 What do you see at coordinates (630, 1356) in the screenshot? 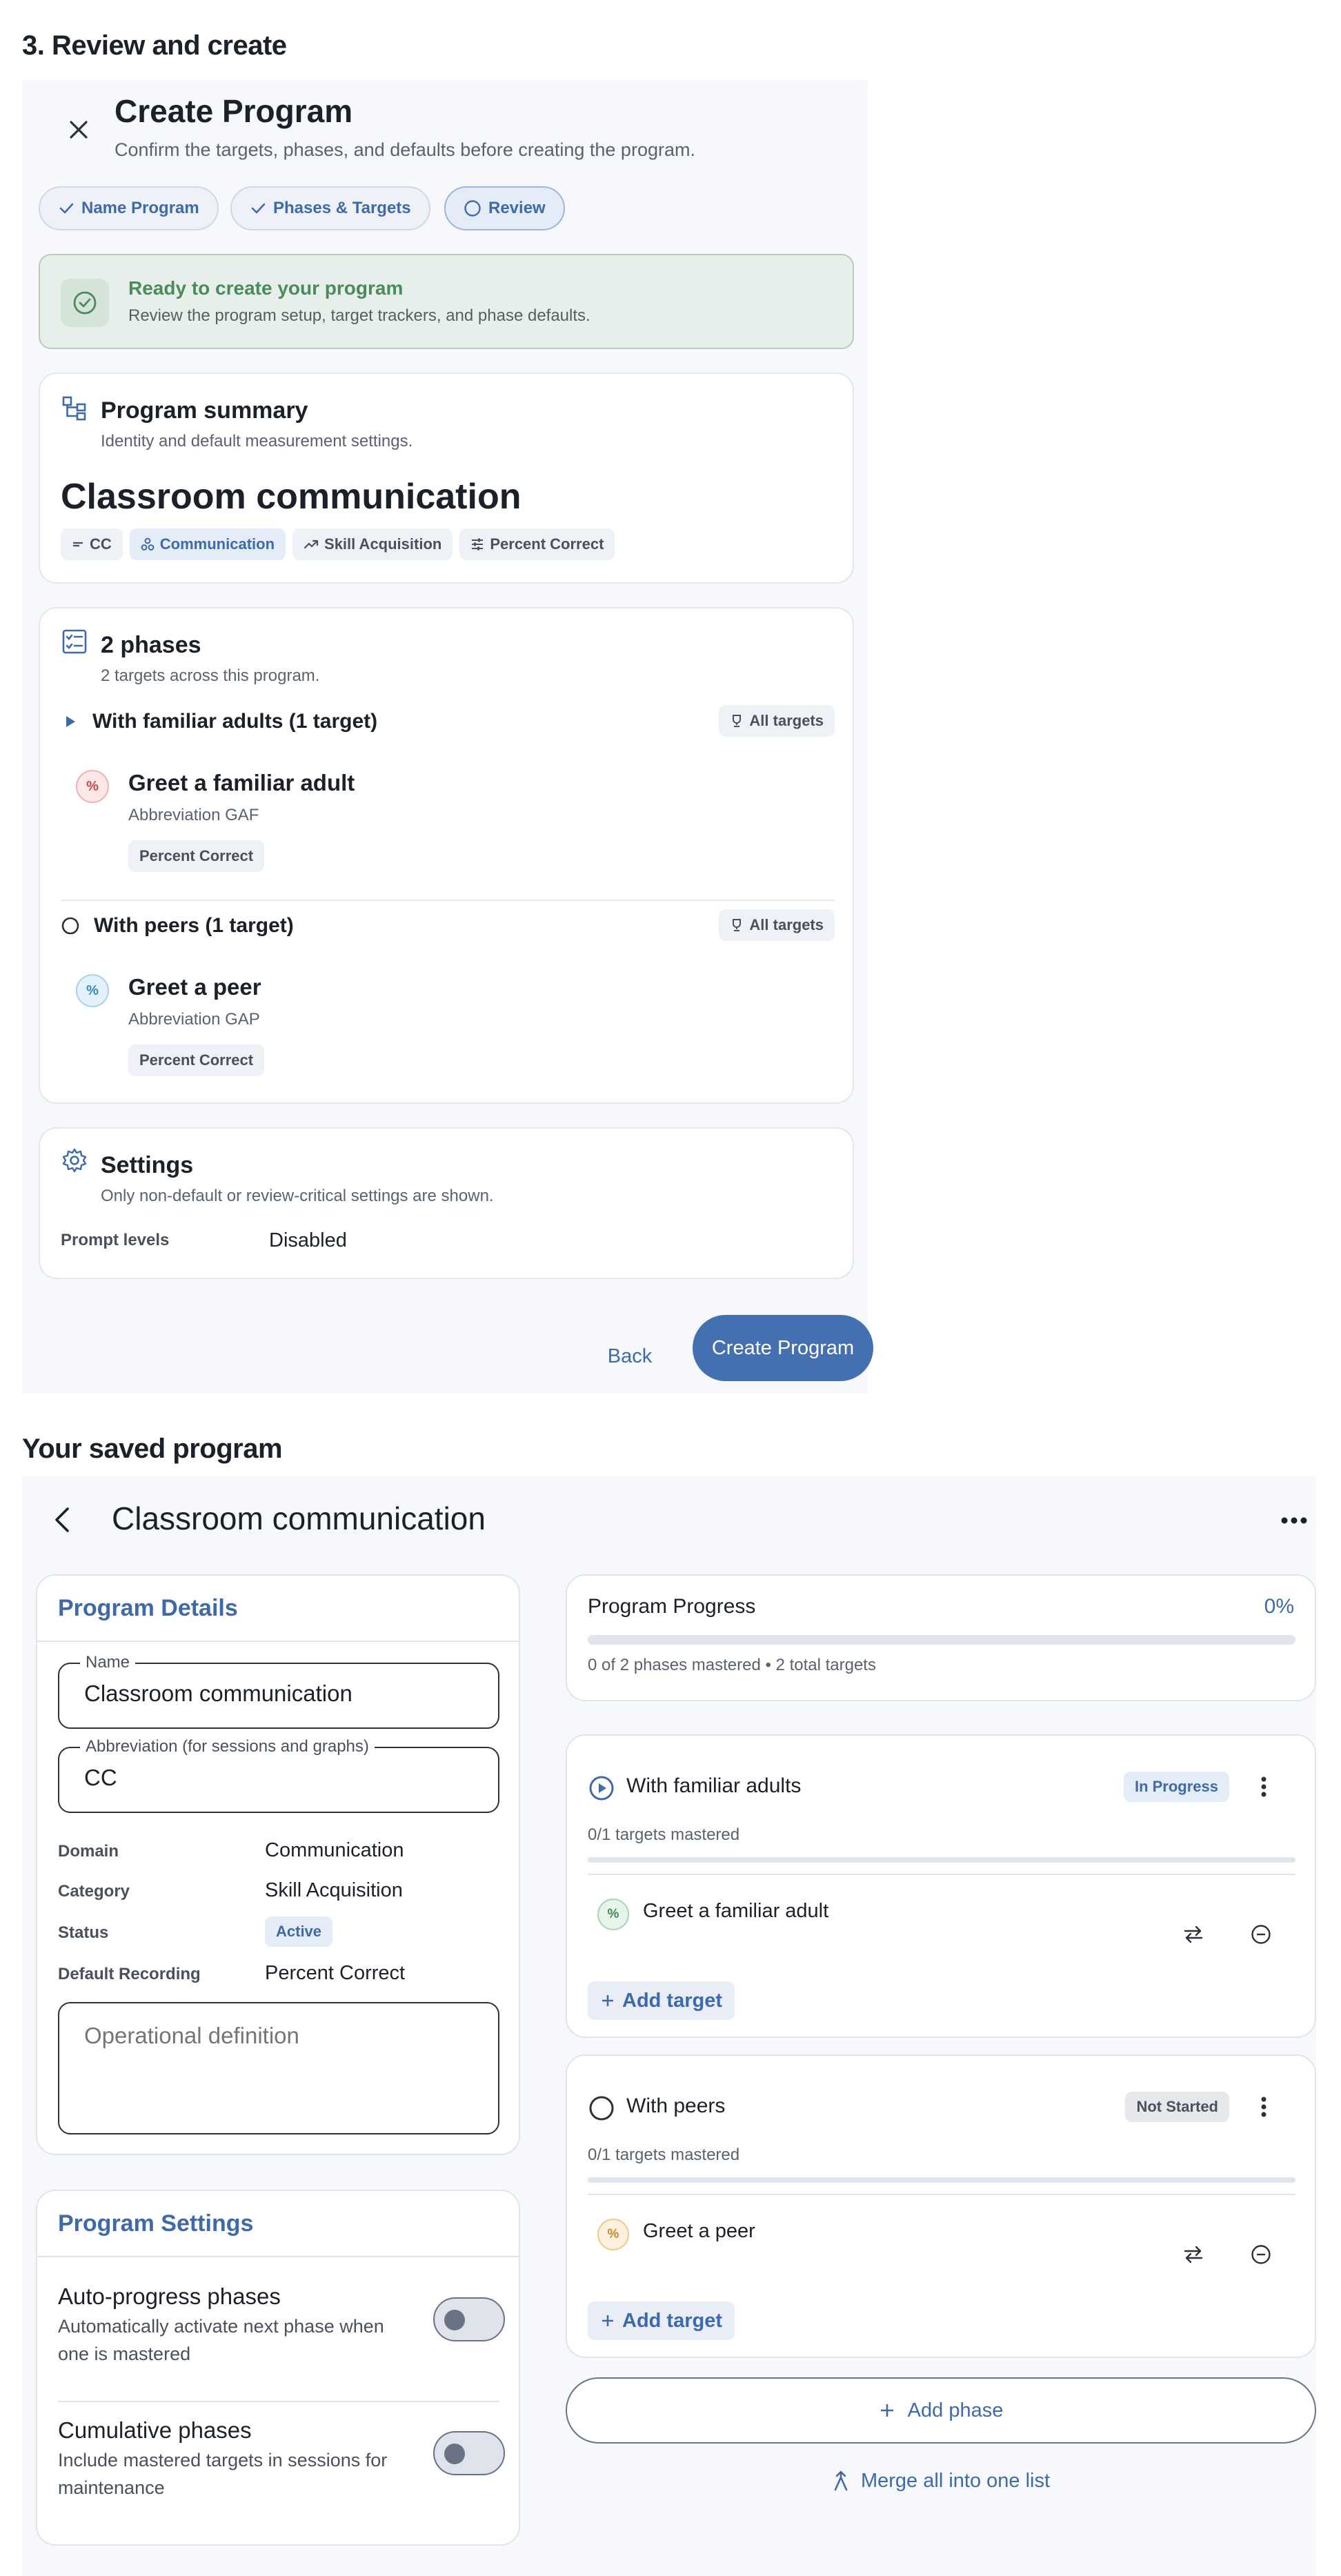
I see `back-button: Back` at bounding box center [630, 1356].